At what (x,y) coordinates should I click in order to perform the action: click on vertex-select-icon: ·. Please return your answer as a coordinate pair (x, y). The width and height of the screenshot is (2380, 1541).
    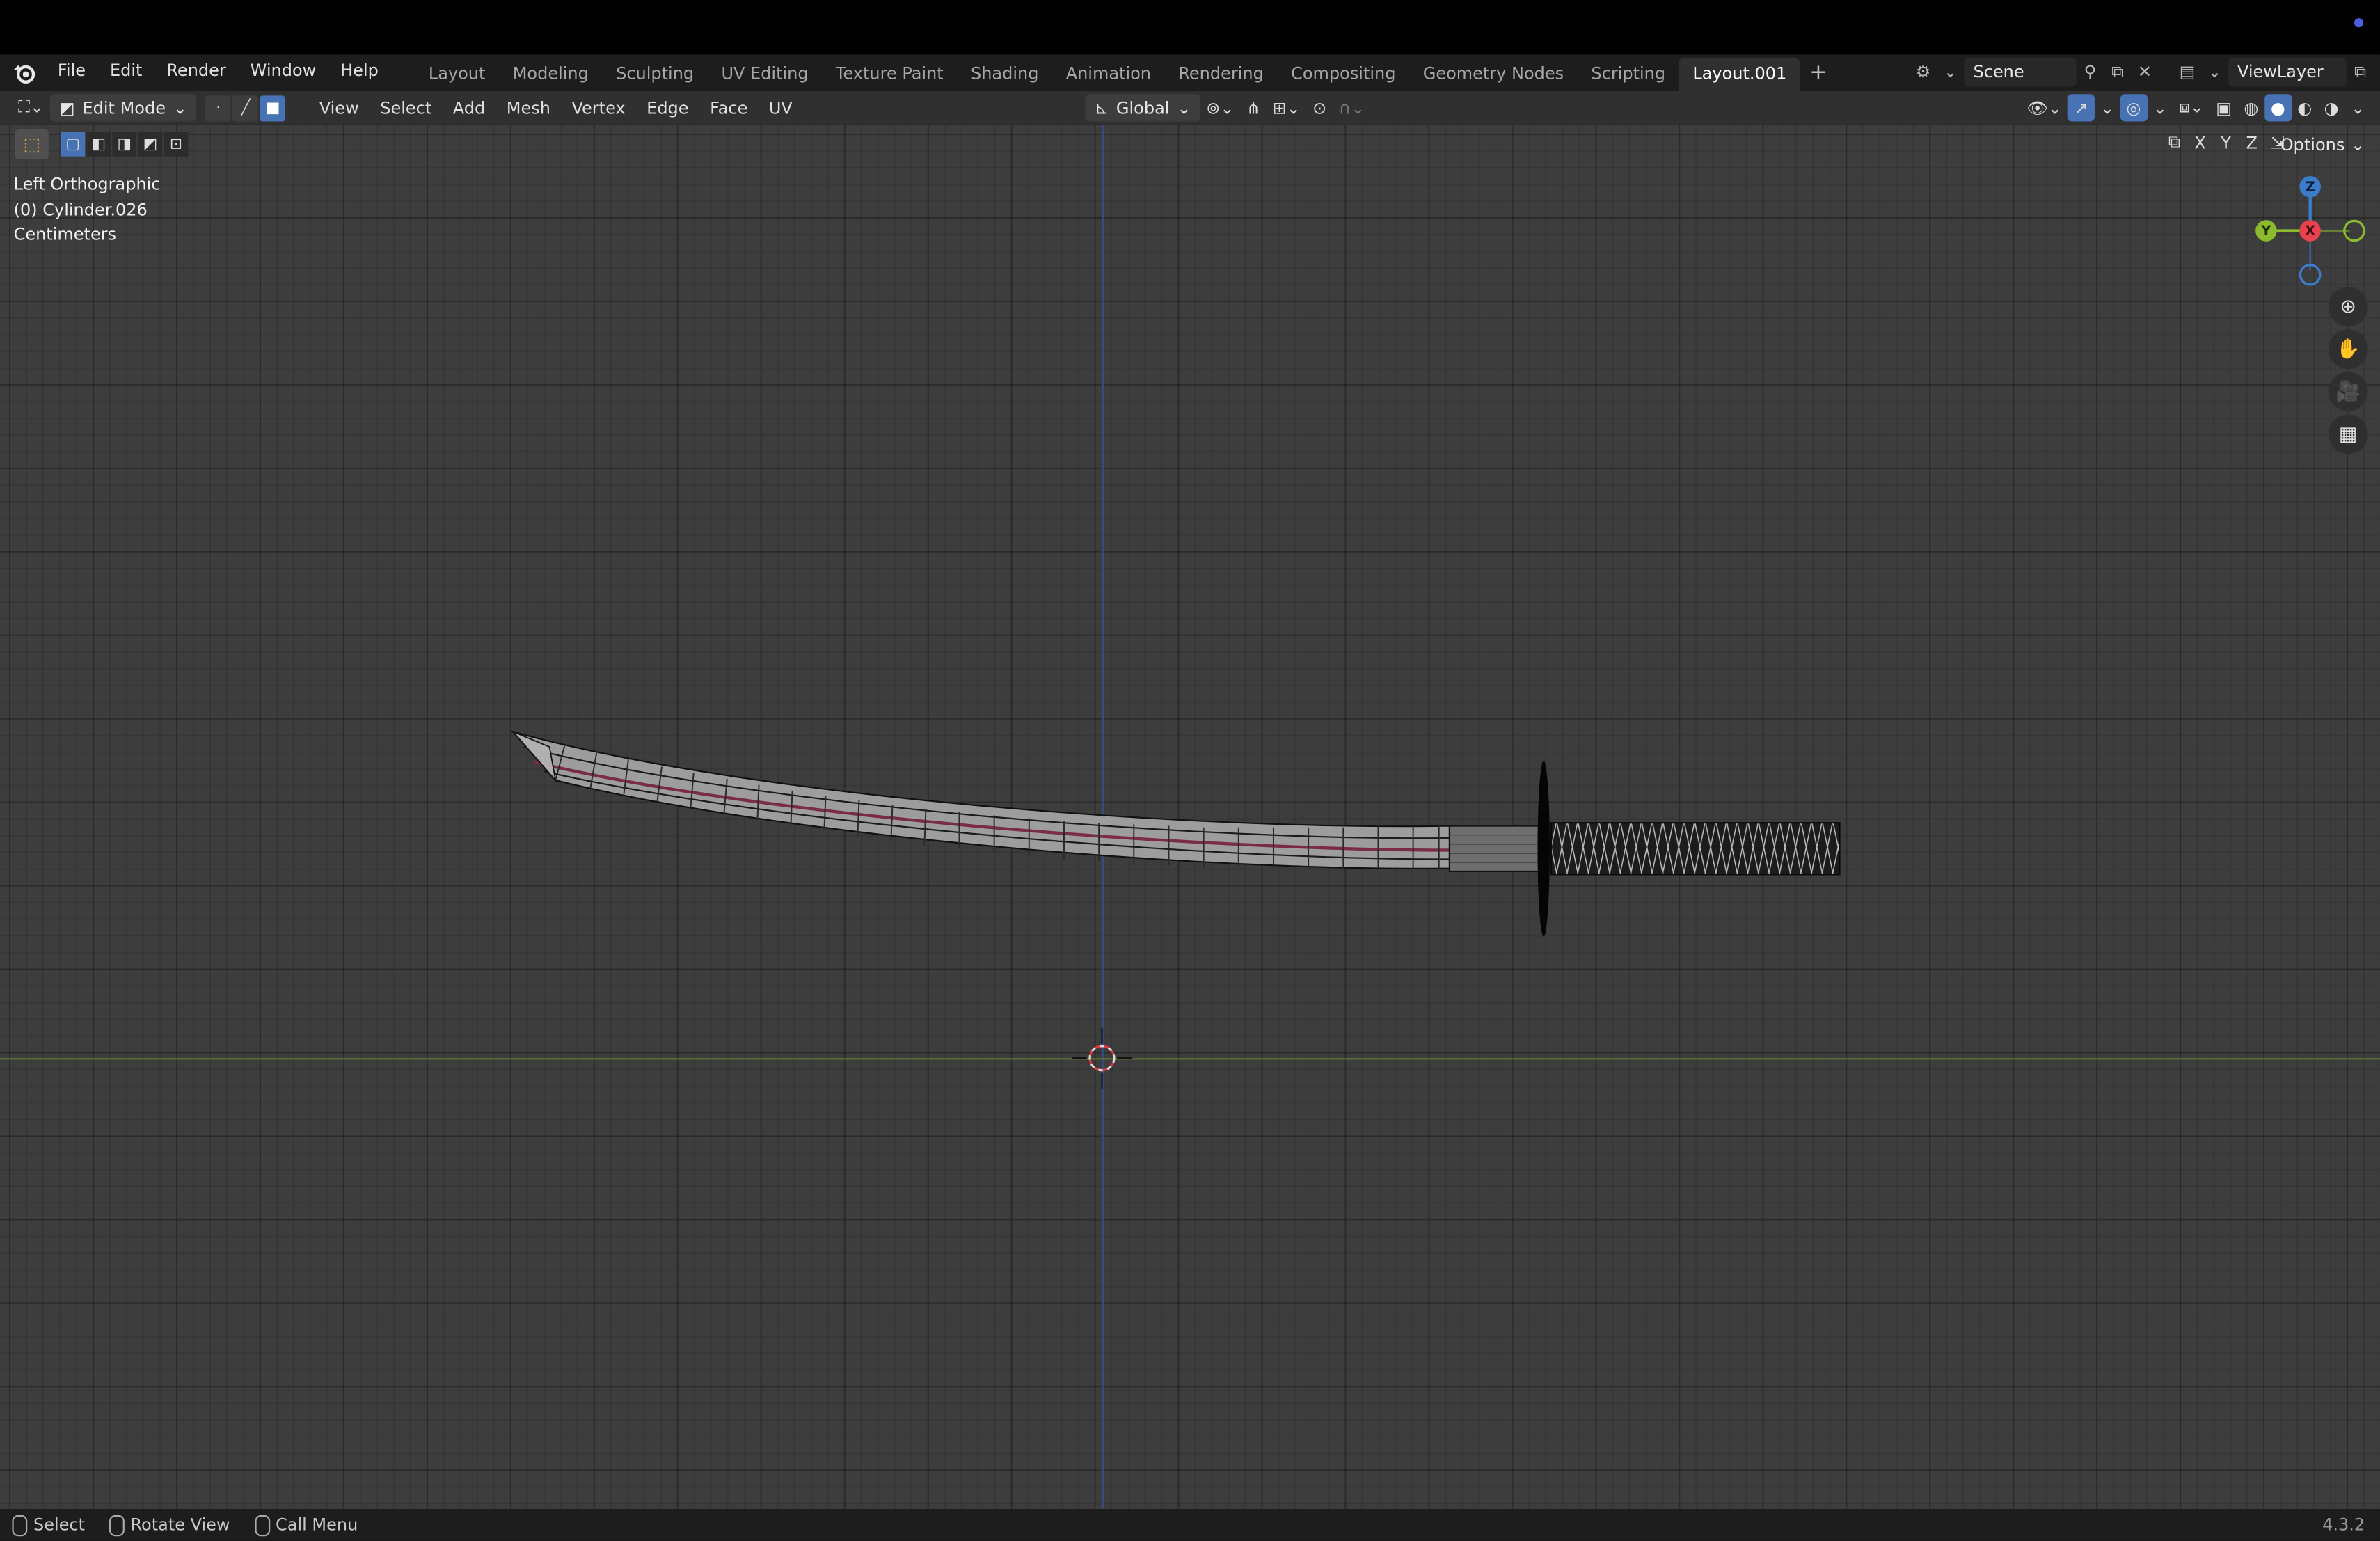
    Looking at the image, I should click on (218, 108).